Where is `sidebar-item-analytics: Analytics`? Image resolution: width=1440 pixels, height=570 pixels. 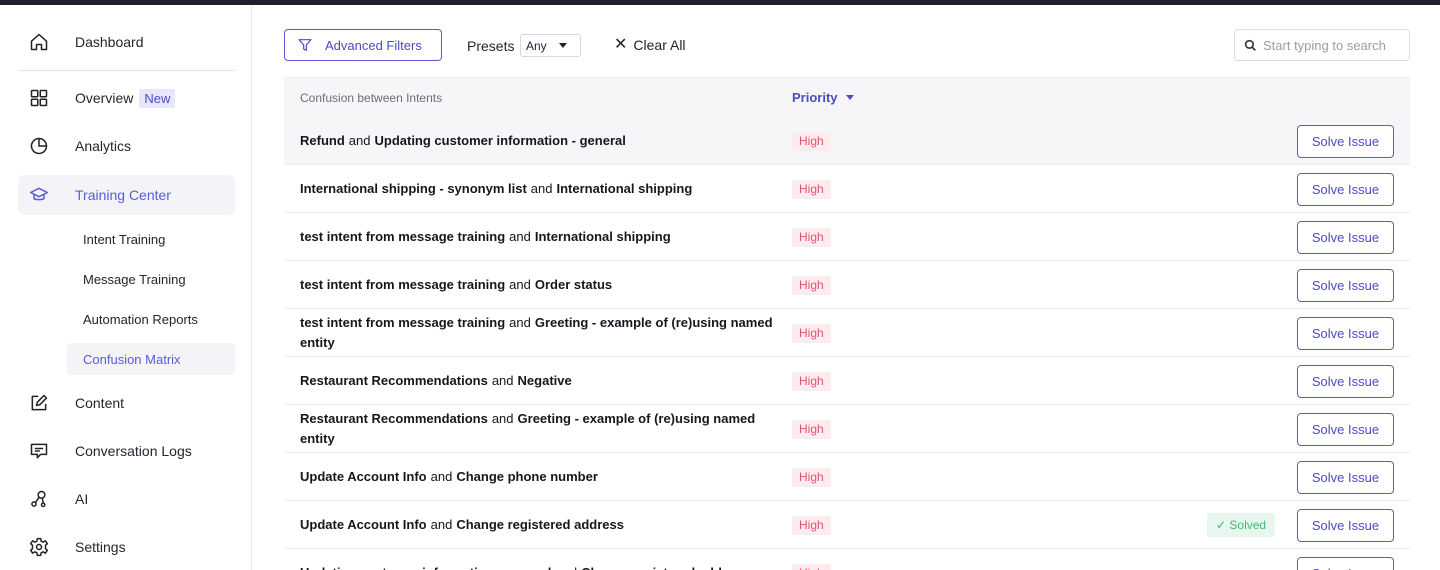
sidebar-item-analytics: Analytics is located at coordinates (126, 146).